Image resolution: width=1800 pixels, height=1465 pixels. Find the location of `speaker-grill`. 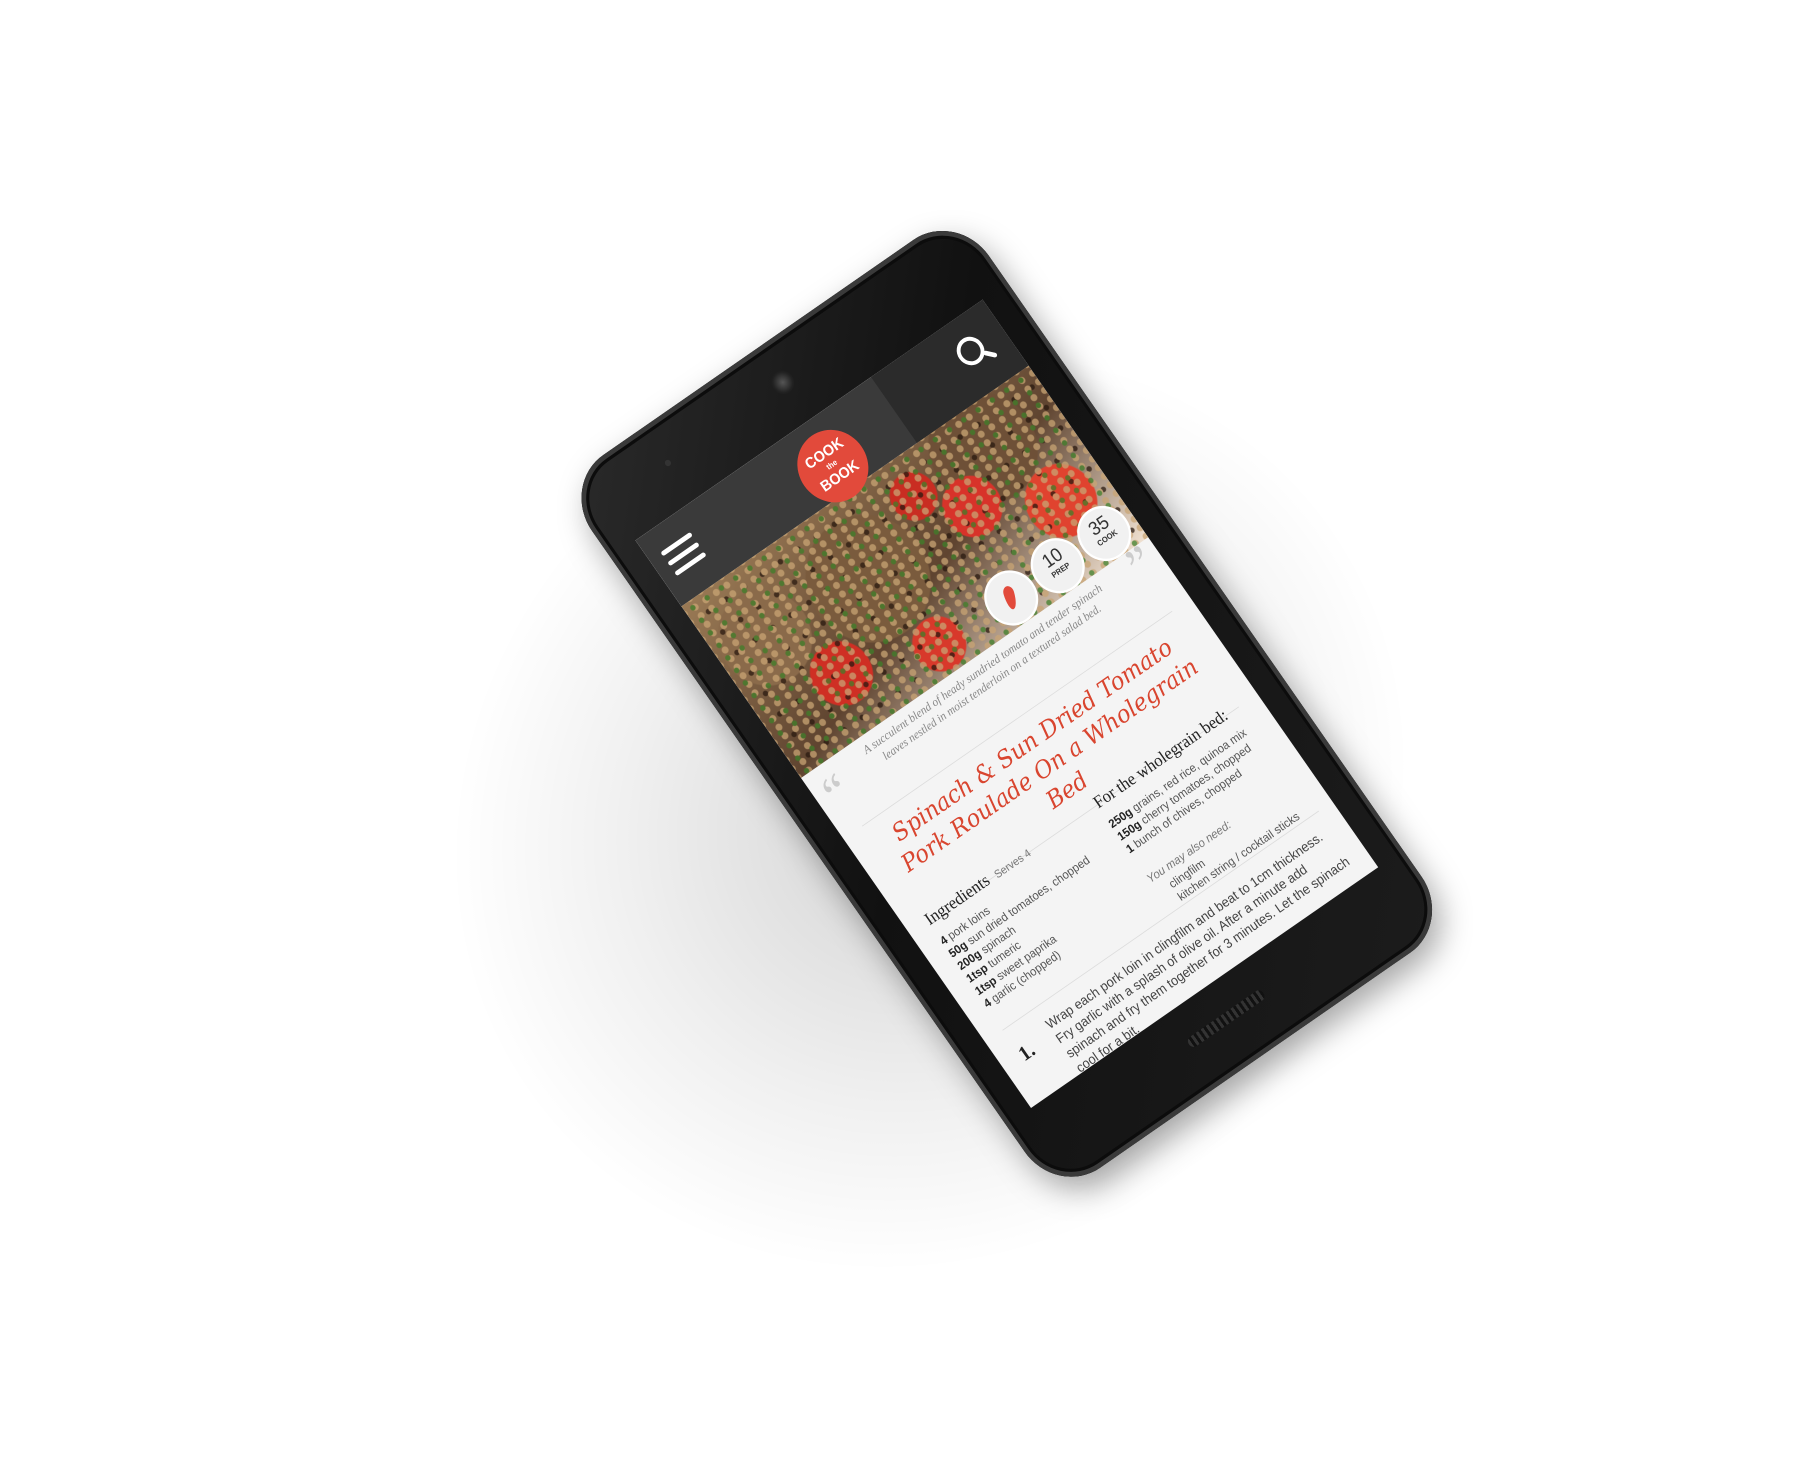

speaker-grill is located at coordinates (1226, 1019).